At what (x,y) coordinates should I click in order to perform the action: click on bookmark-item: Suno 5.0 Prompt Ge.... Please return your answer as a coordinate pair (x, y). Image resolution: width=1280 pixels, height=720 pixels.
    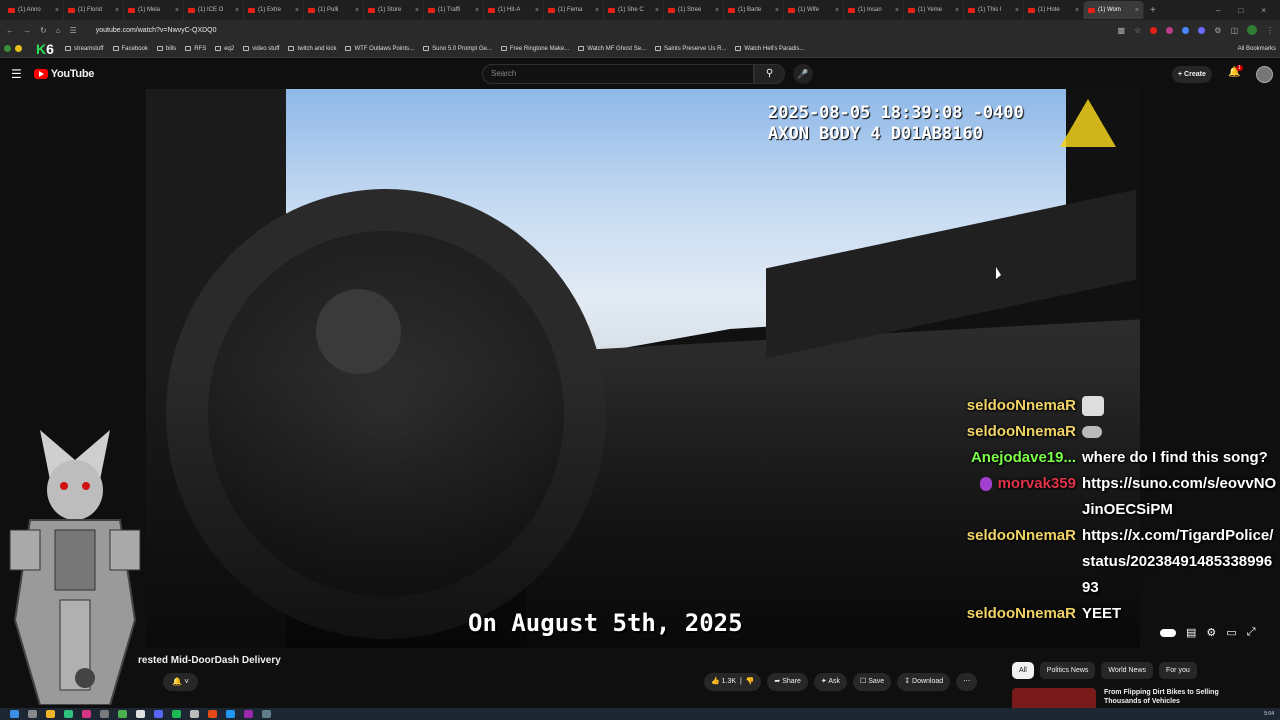
    Looking at the image, I should click on (457, 49).